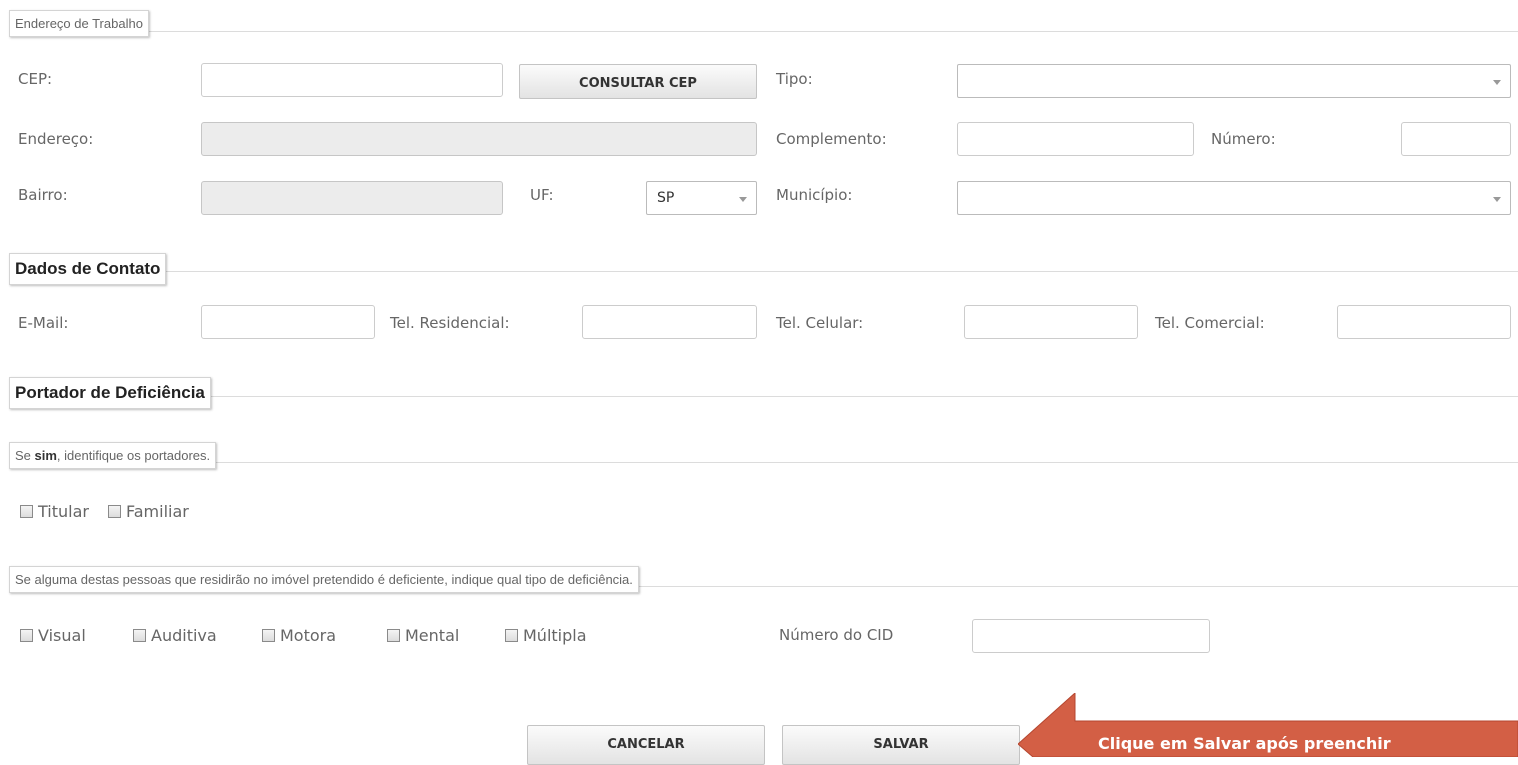  Describe the element at coordinates (1210, 323) in the screenshot. I see `tel-comercial-label: Tel. Comercial:` at that location.